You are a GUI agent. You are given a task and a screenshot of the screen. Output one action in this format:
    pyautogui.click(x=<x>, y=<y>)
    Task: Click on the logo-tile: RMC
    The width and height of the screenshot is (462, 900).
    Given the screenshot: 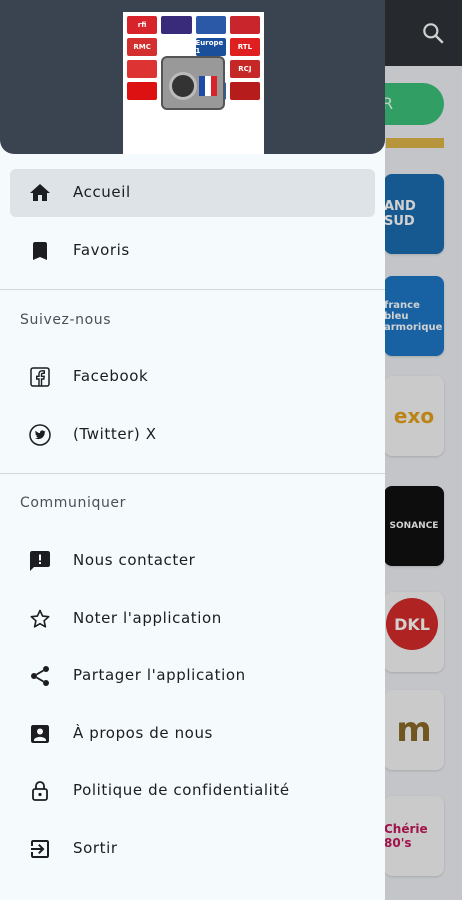 What is the action you would take?
    pyautogui.click(x=142, y=47)
    